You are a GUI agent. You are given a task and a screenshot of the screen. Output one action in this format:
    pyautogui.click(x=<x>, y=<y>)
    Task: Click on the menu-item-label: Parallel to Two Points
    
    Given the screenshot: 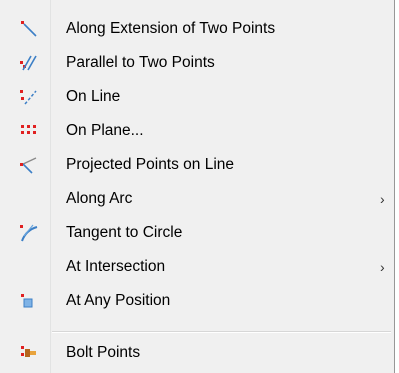 What is the action you would take?
    pyautogui.click(x=140, y=62)
    